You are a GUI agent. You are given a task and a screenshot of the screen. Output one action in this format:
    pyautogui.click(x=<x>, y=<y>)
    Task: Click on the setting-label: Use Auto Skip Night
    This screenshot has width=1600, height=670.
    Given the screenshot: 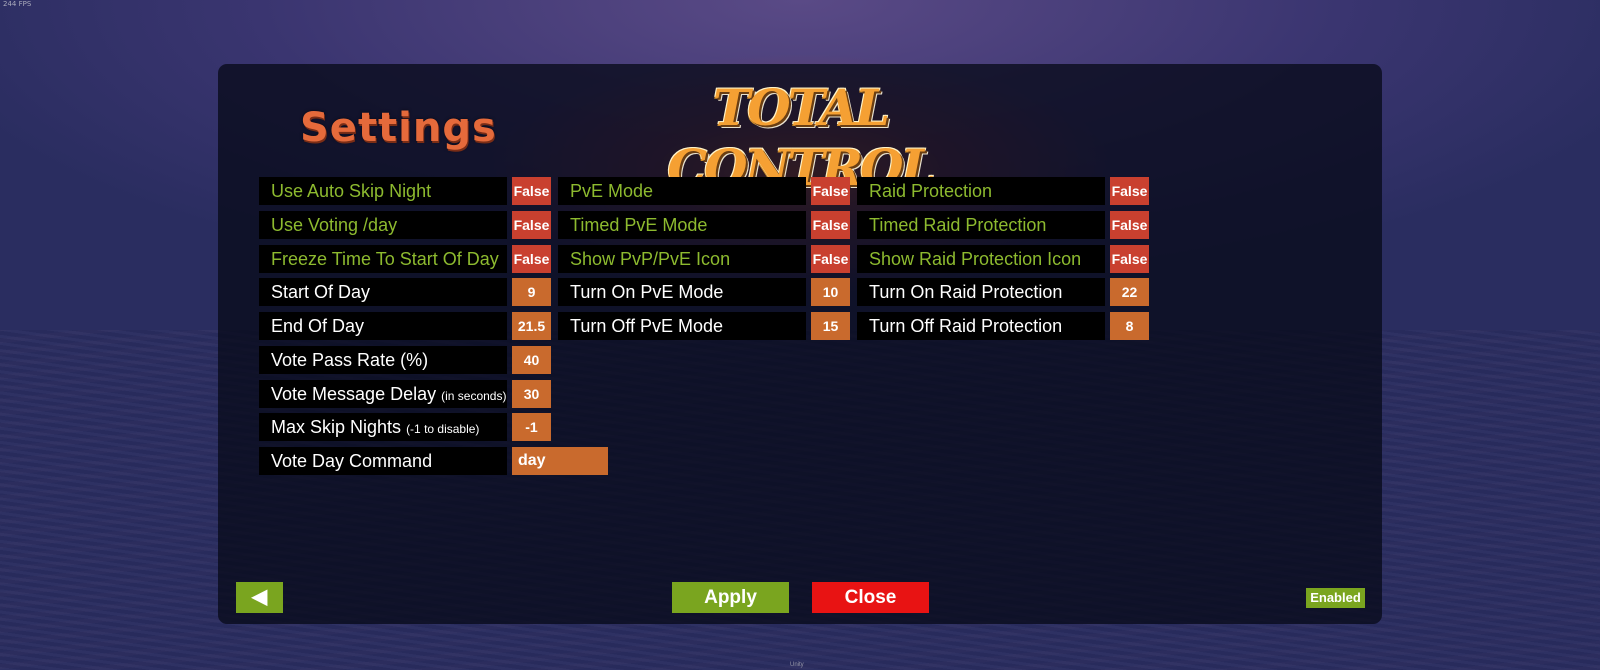 What is the action you would take?
    pyautogui.click(x=383, y=191)
    